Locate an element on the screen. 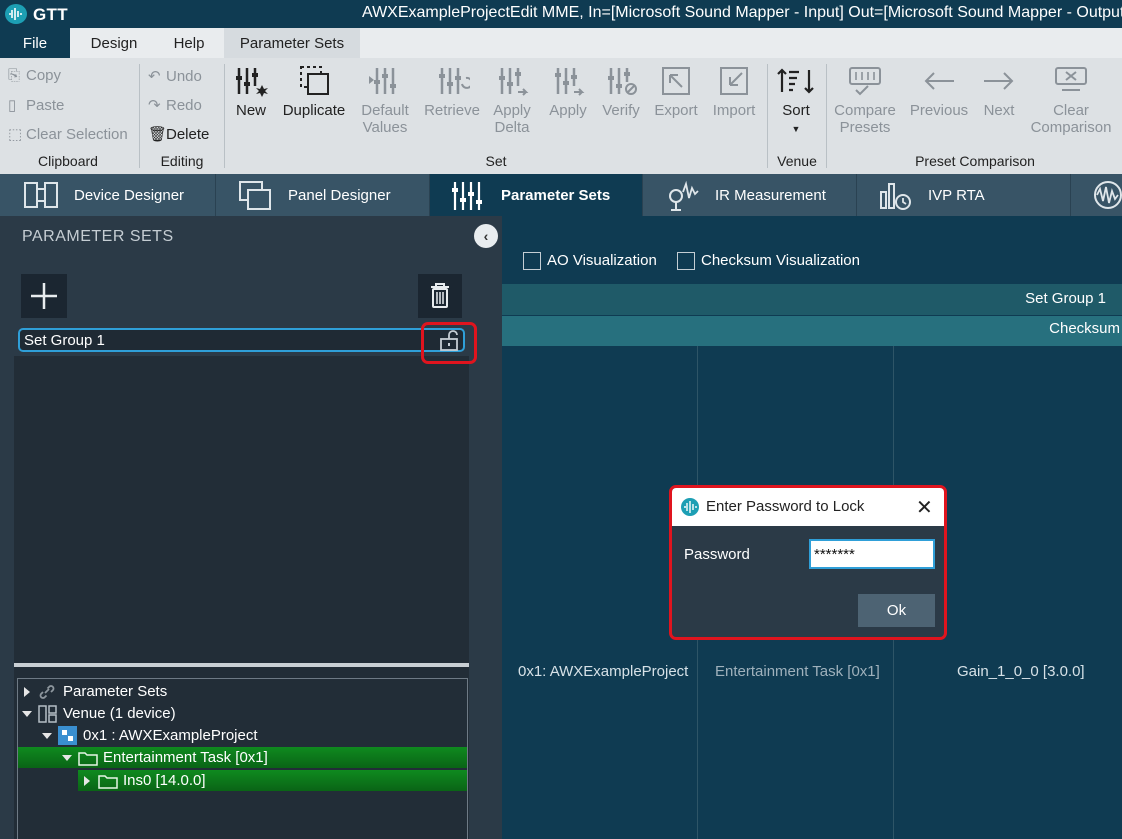 Image resolution: width=1122 pixels, height=839 pixels. tree-node-instance: Ins0 [14.0.0] is located at coordinates (272, 780).